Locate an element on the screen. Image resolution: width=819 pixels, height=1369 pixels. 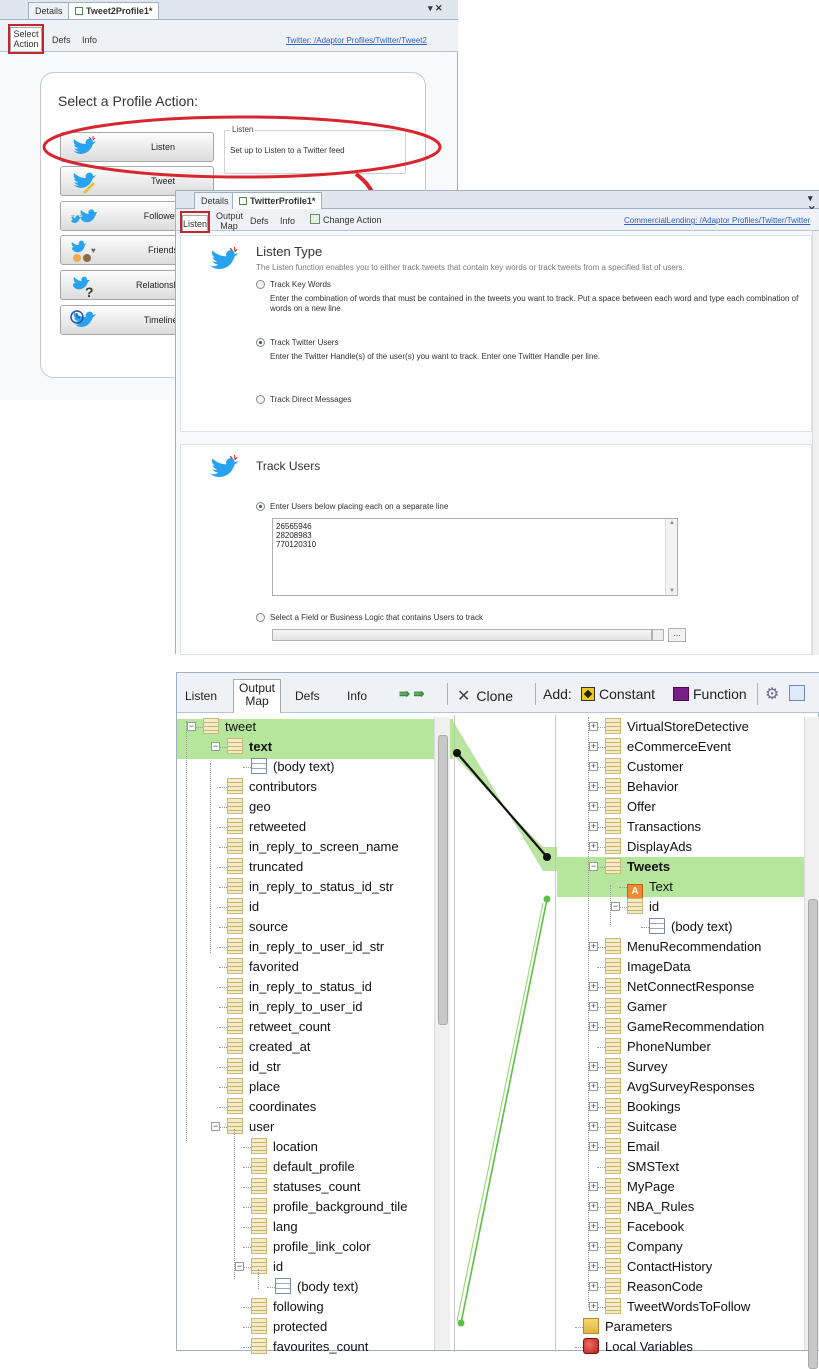
target-tree-item: Behavior is located at coordinates (641, 787).